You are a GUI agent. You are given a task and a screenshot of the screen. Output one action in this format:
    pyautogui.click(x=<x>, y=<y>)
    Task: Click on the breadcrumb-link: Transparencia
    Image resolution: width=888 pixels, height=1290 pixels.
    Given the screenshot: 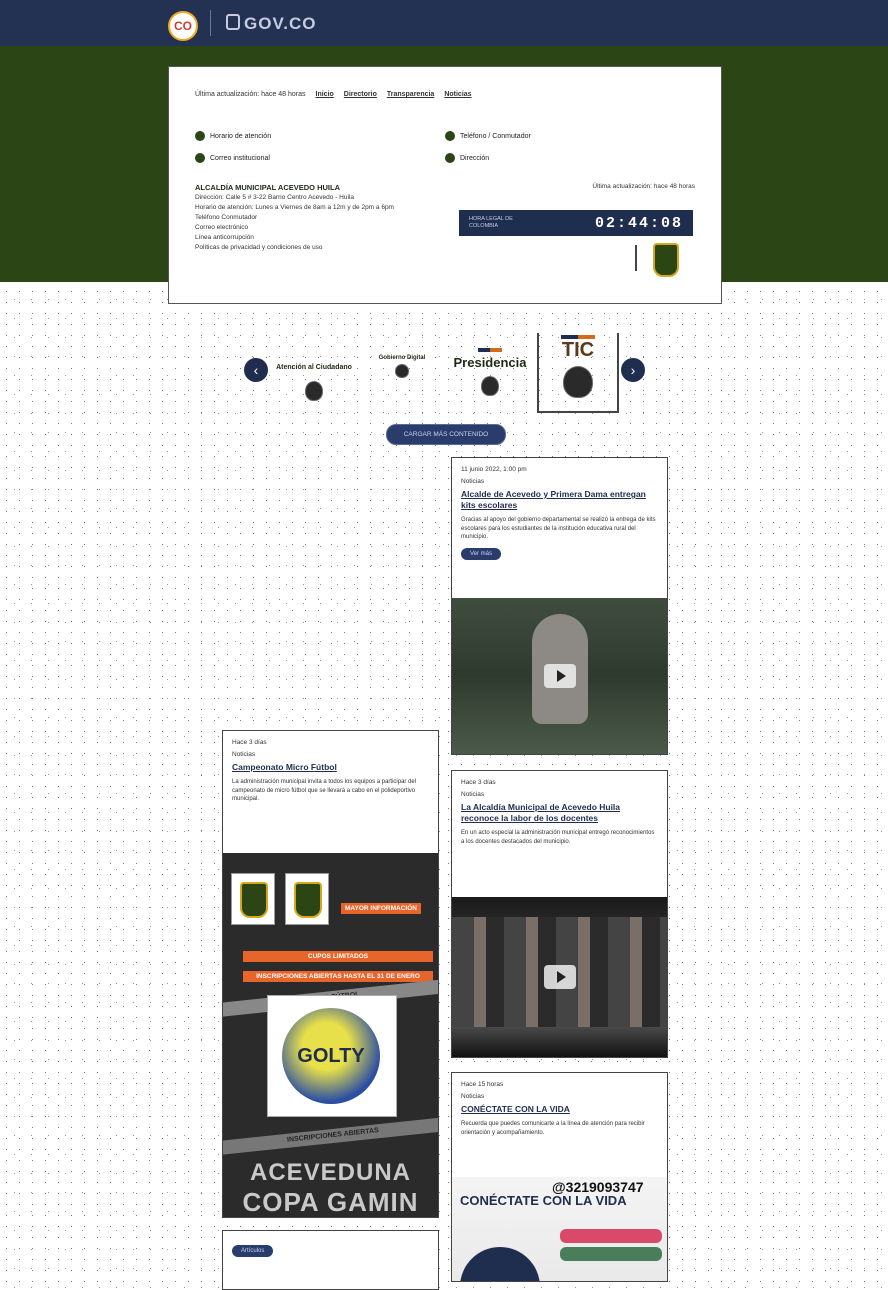 What is the action you would take?
    pyautogui.click(x=410, y=94)
    